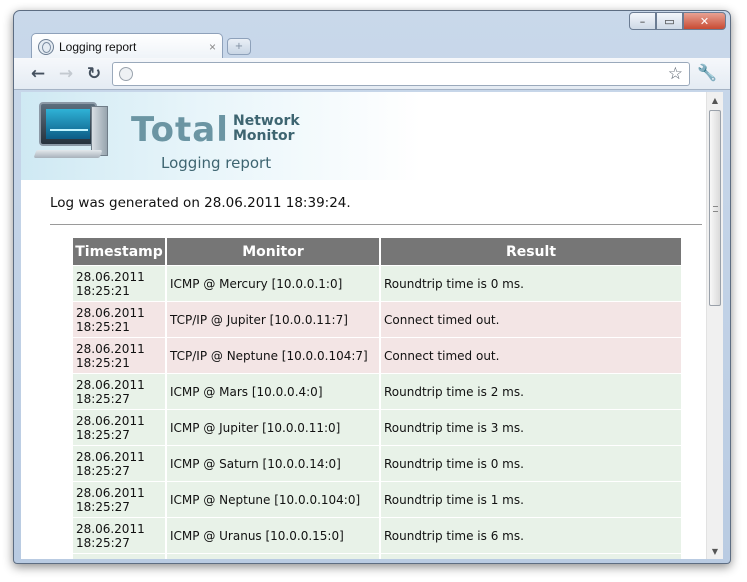 The image size is (747, 582). I want to click on monitor-cell: ICMP @ Uranus [10.0.0.15:0], so click(273, 535).